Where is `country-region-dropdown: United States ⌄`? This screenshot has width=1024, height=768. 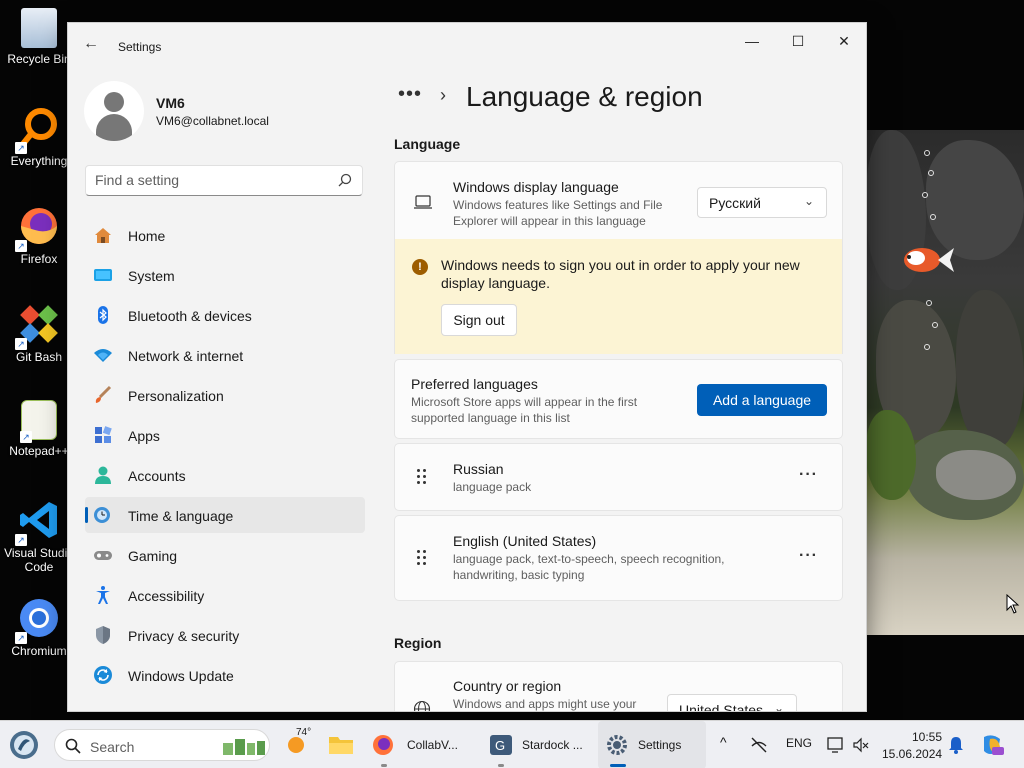 country-region-dropdown: United States ⌄ is located at coordinates (732, 703).